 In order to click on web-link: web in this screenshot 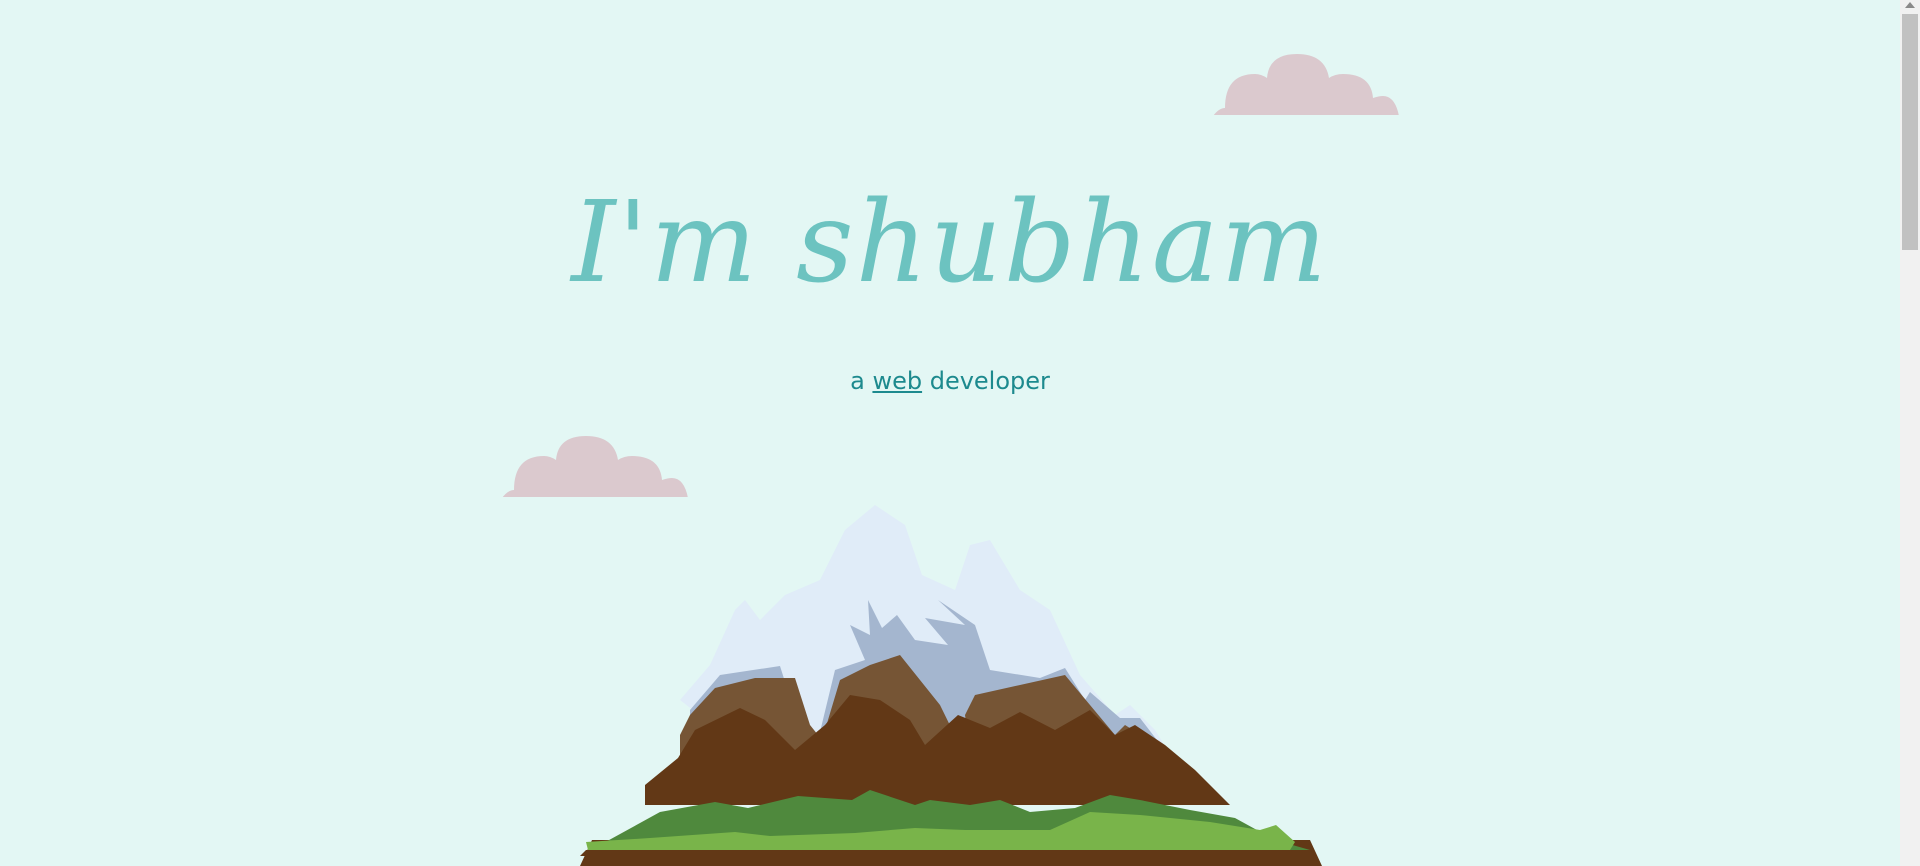, I will do `click(897, 381)`.